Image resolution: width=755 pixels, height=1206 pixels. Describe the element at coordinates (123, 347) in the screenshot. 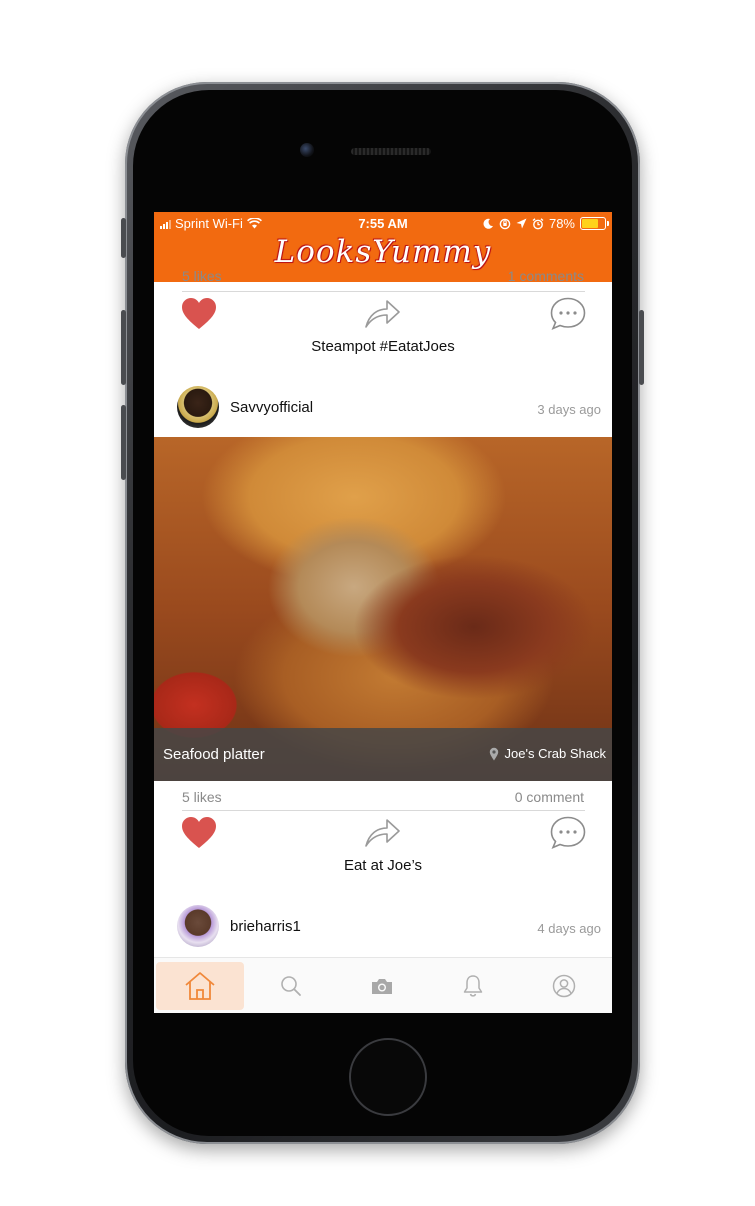

I see `volume-up-button` at that location.